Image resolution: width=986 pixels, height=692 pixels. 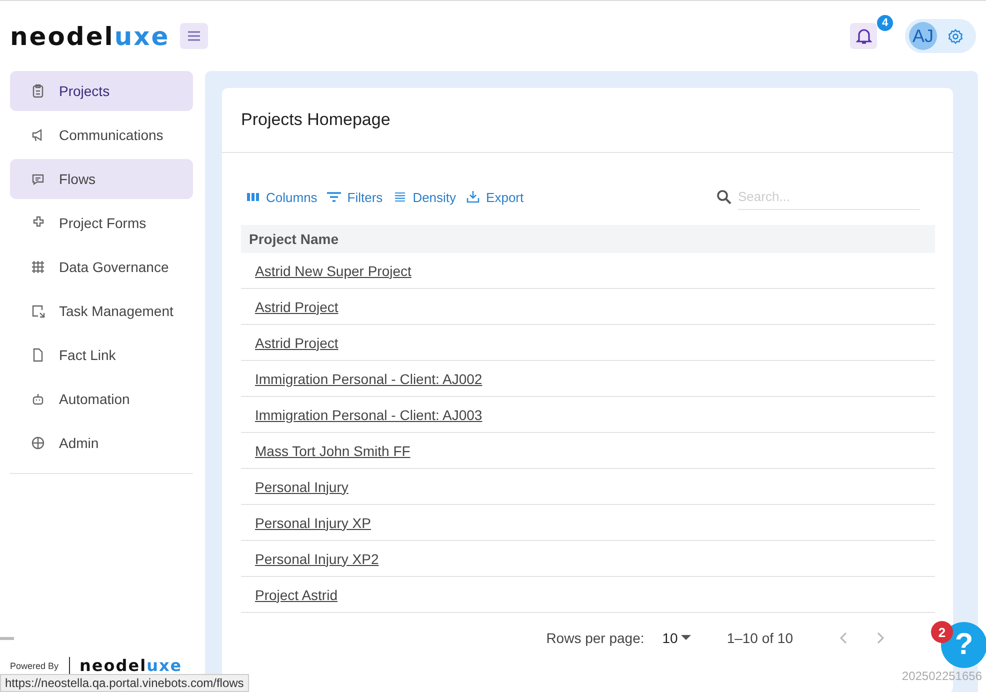 What do you see at coordinates (759, 638) in the screenshot?
I see `page-range: 1–10 of 10` at bounding box center [759, 638].